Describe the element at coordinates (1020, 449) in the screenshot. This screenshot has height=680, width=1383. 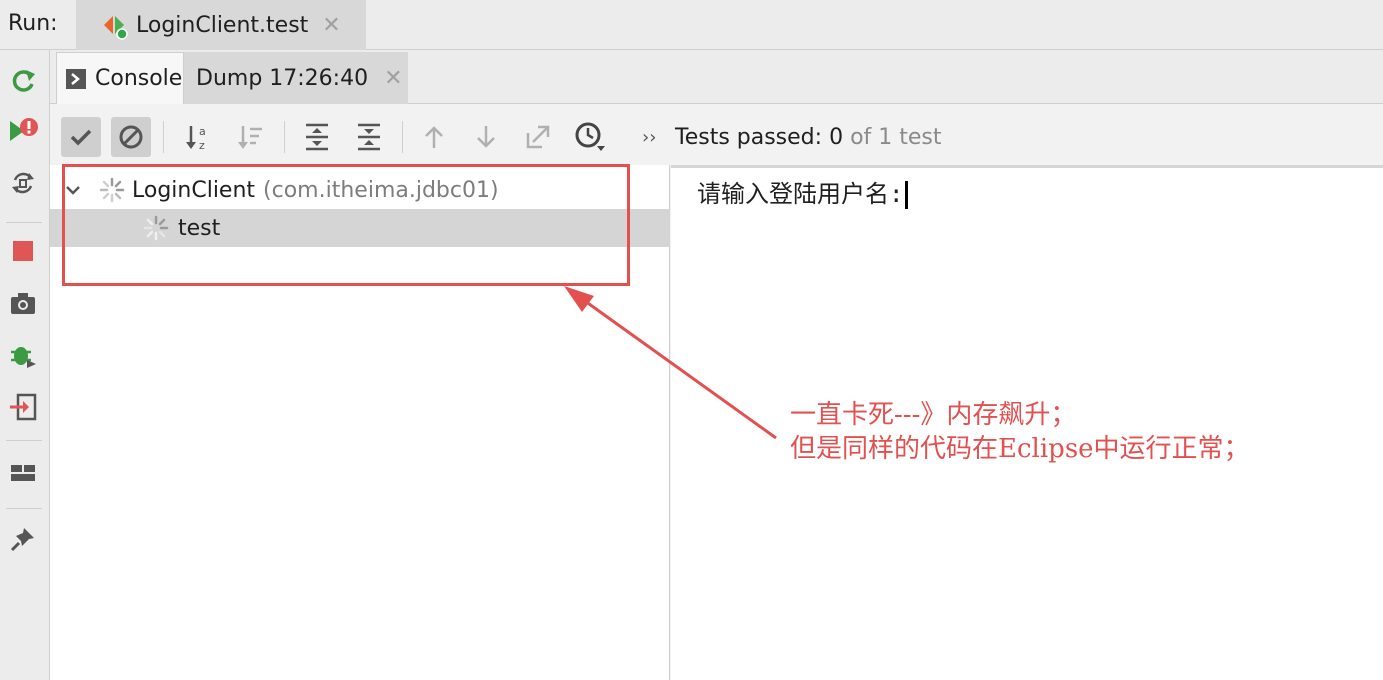
I see `annotation-line-2: 但是同样的代码在Eclipse中运行正常；` at that location.